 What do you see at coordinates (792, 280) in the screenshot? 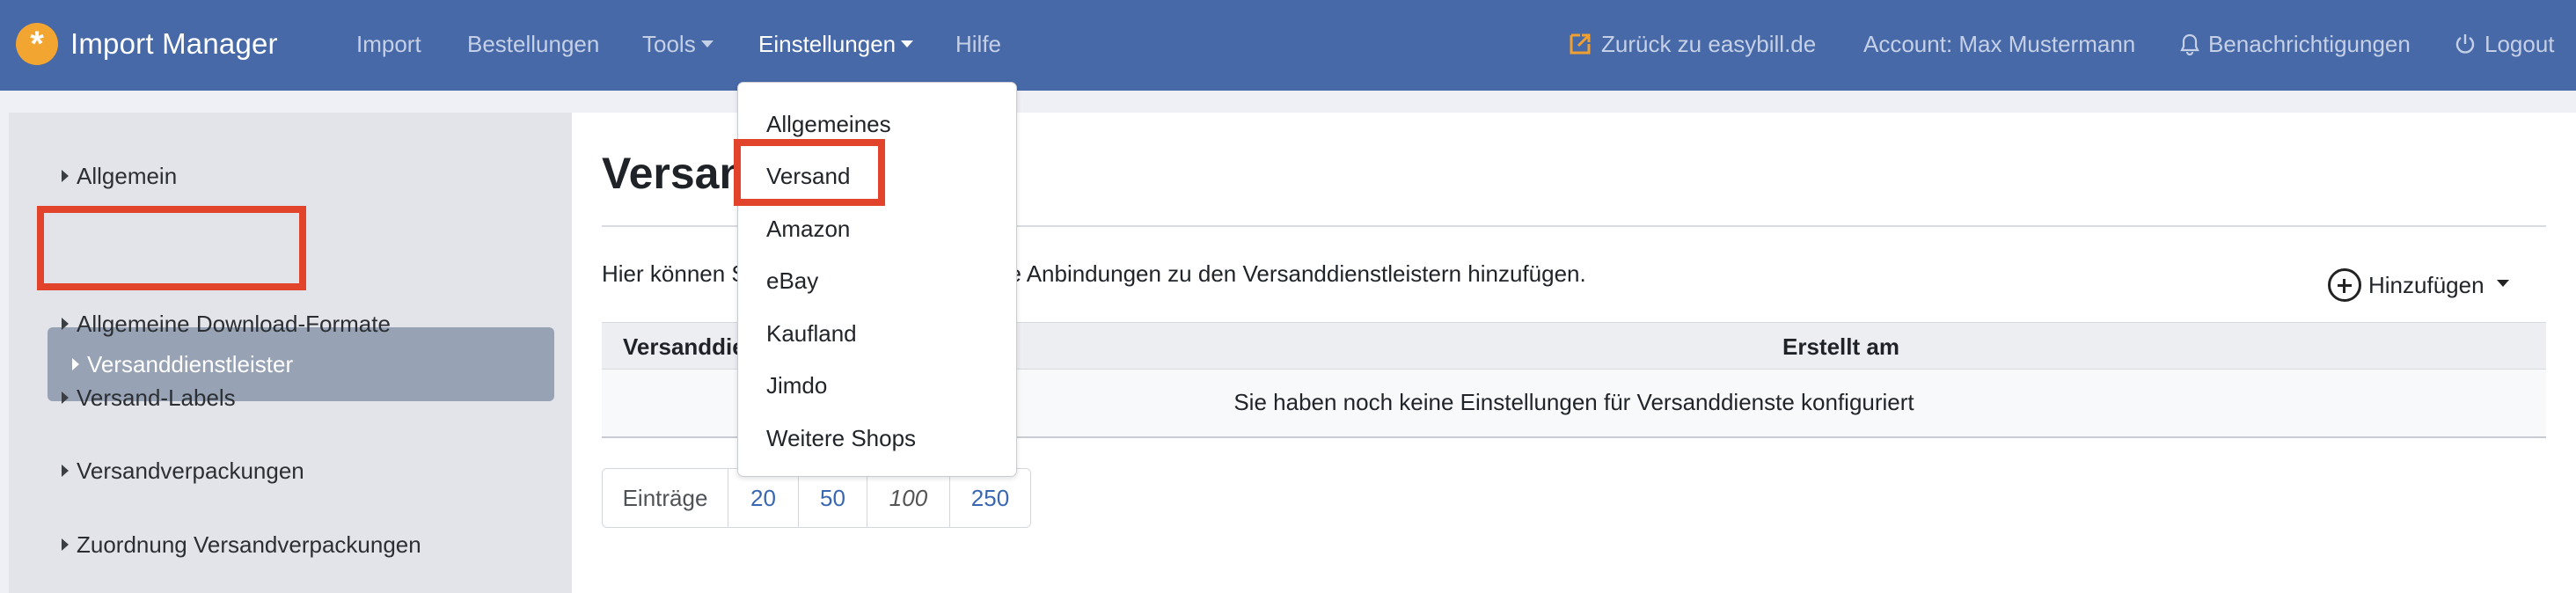
I see `dropdown-item-ebay: eBay` at bounding box center [792, 280].